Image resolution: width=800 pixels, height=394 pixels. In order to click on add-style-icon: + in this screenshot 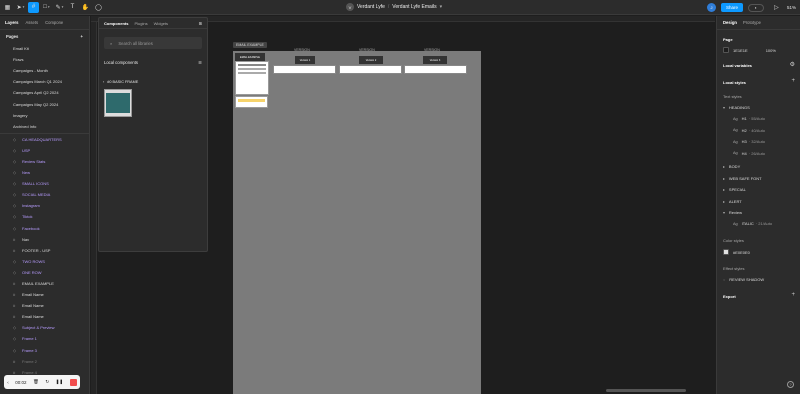, I will do `click(793, 81)`.